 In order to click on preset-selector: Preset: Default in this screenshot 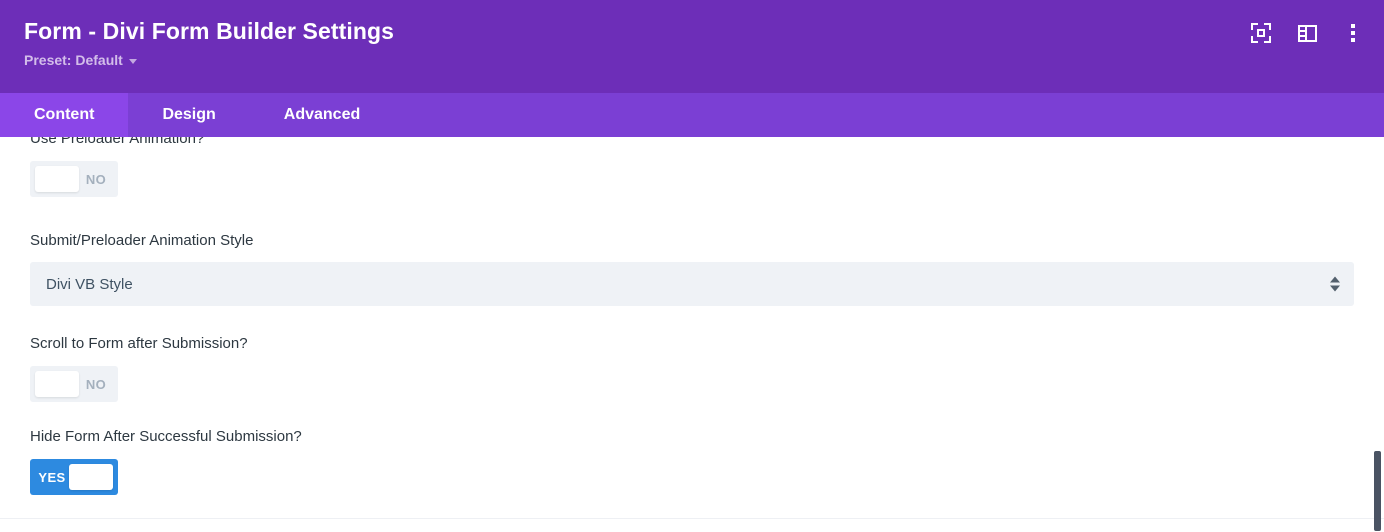, I will do `click(80, 60)`.